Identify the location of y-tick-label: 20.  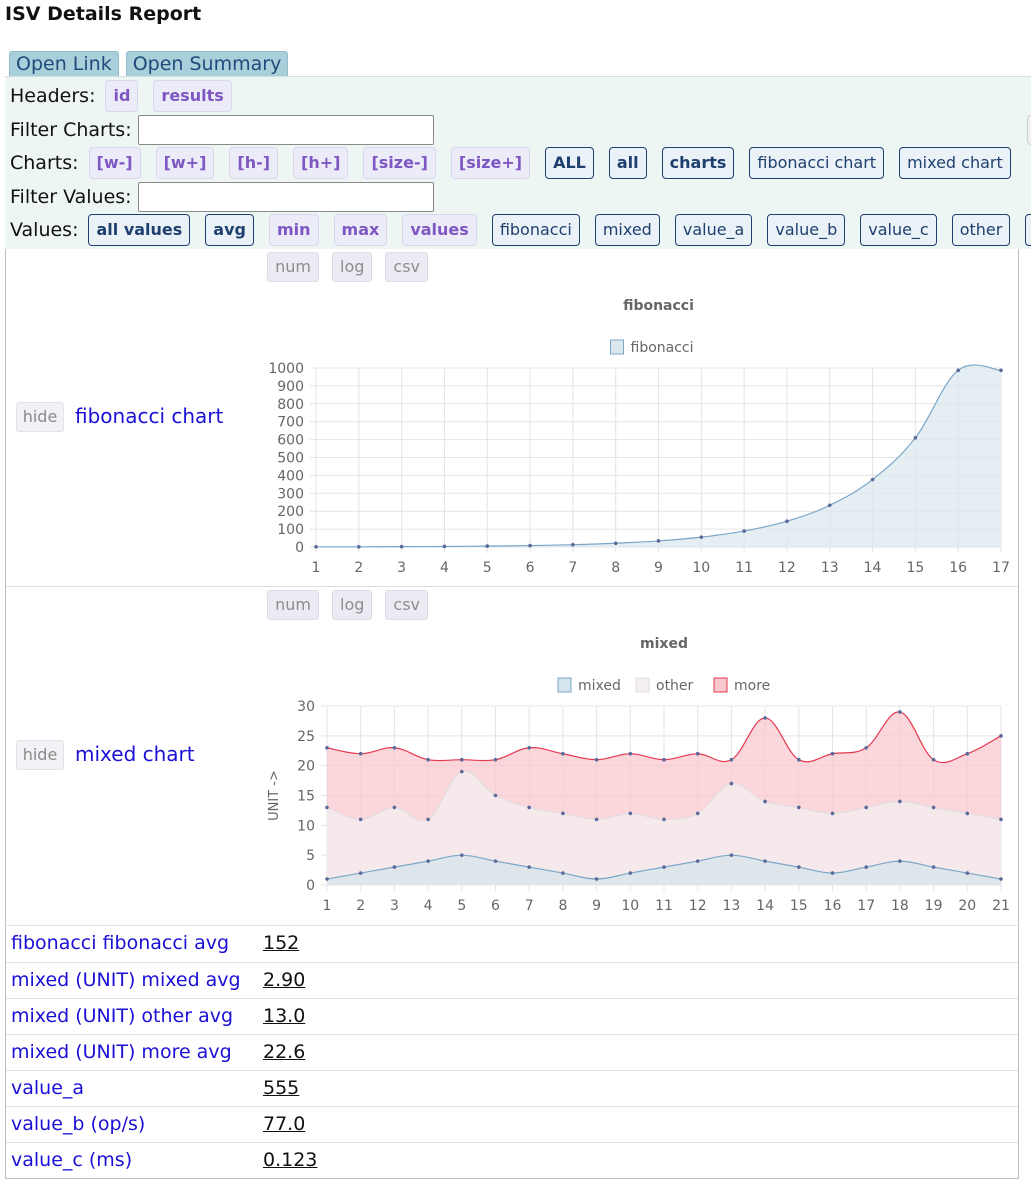
(306, 767).